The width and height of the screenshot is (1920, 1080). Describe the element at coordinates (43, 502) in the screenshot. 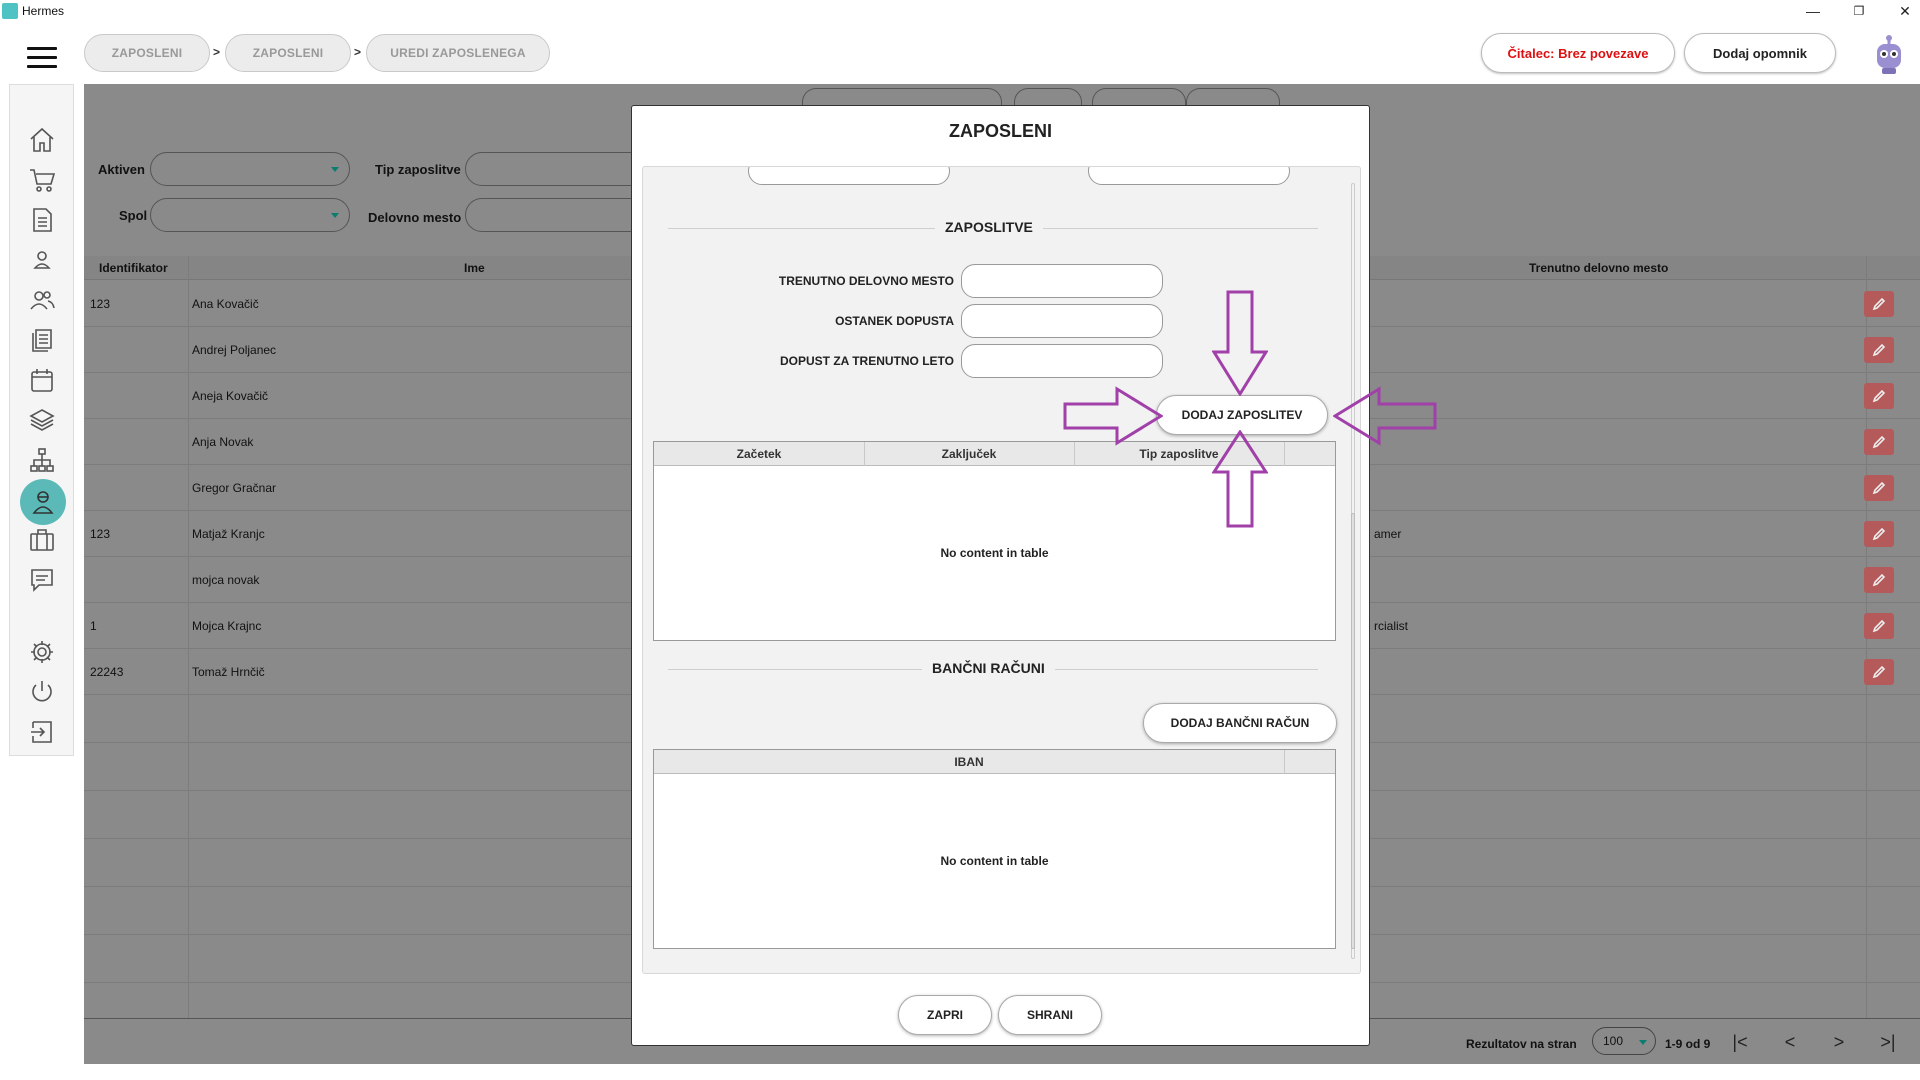

I see `employee-icon` at that location.